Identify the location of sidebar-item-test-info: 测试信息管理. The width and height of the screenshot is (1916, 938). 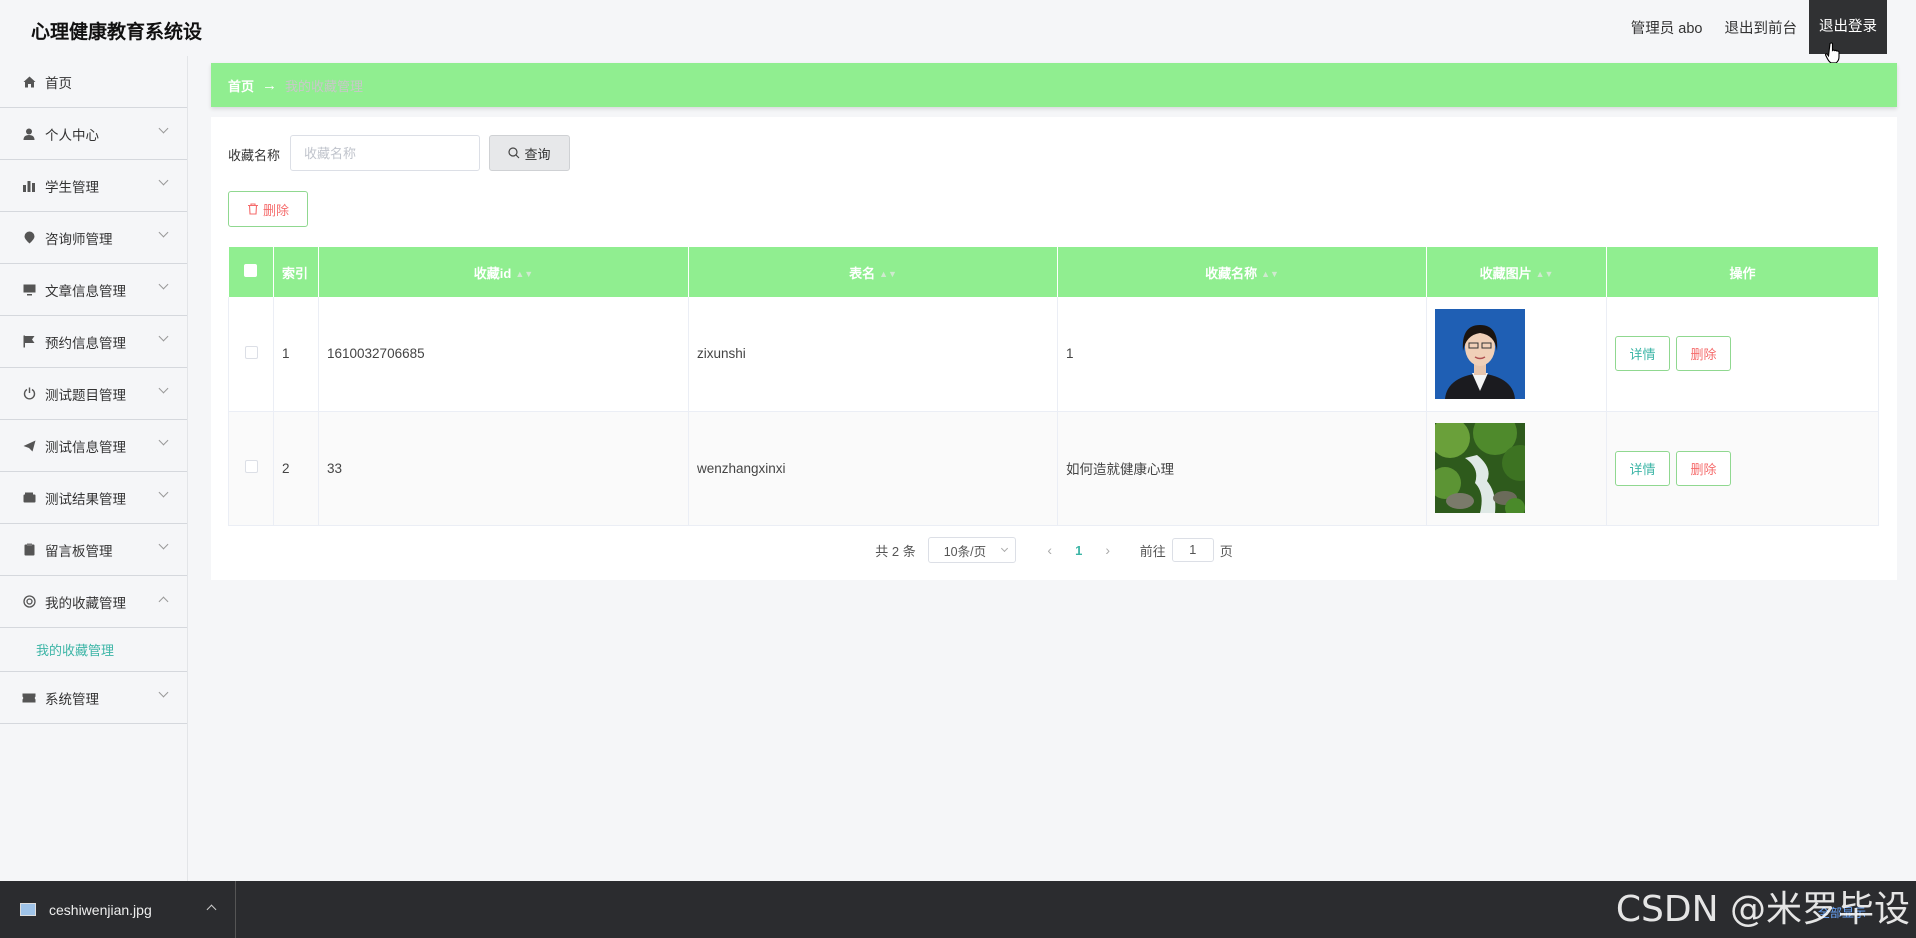
(93, 446).